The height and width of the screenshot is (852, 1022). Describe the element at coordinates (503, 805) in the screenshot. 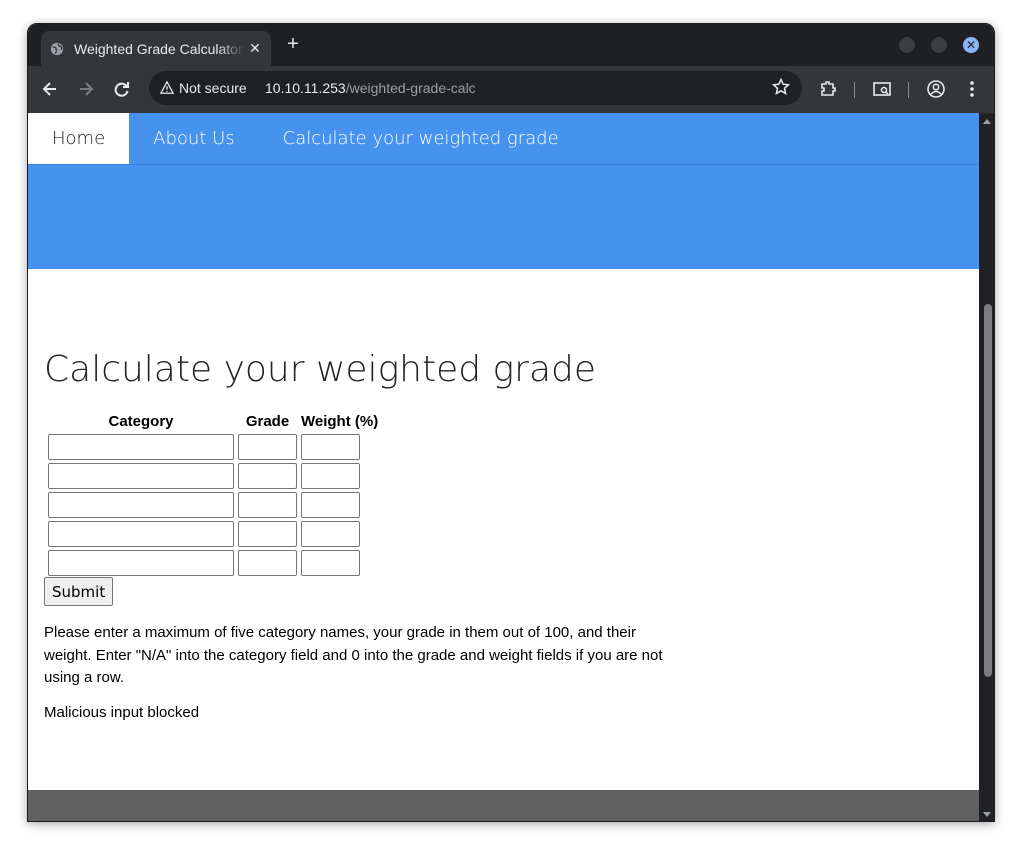

I see `page-footer` at that location.